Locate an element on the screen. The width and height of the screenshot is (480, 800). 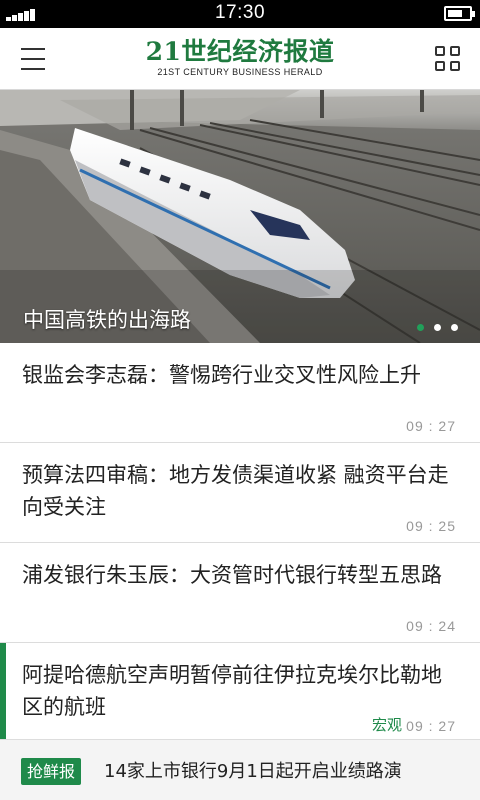
battery-icon is located at coordinates (459, 13).